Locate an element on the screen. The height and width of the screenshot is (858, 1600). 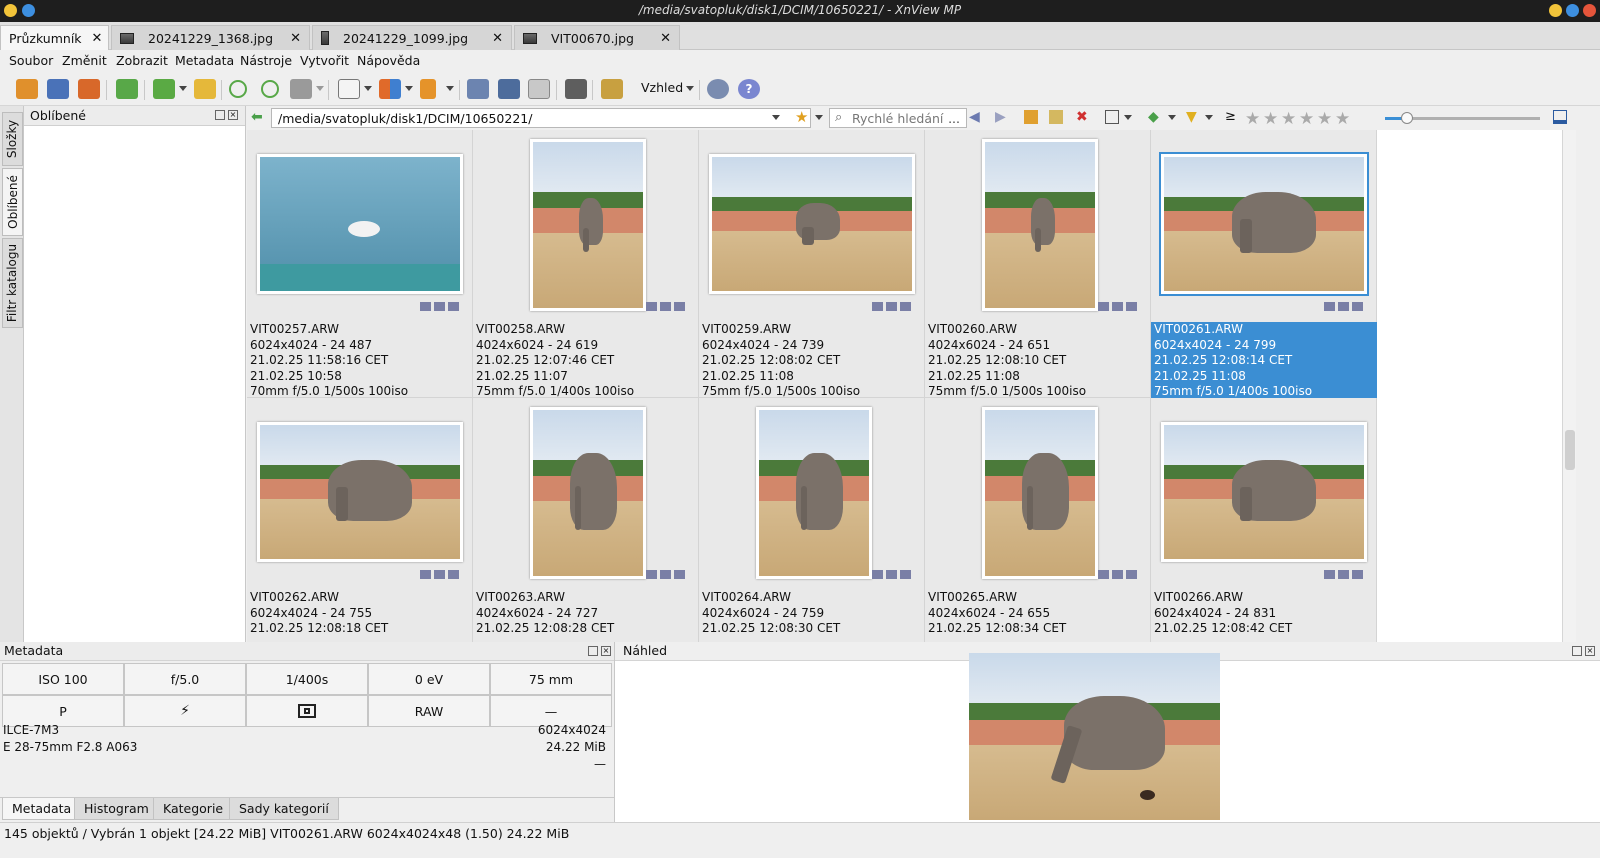
maximize-button is located at coordinates (1572, 10).